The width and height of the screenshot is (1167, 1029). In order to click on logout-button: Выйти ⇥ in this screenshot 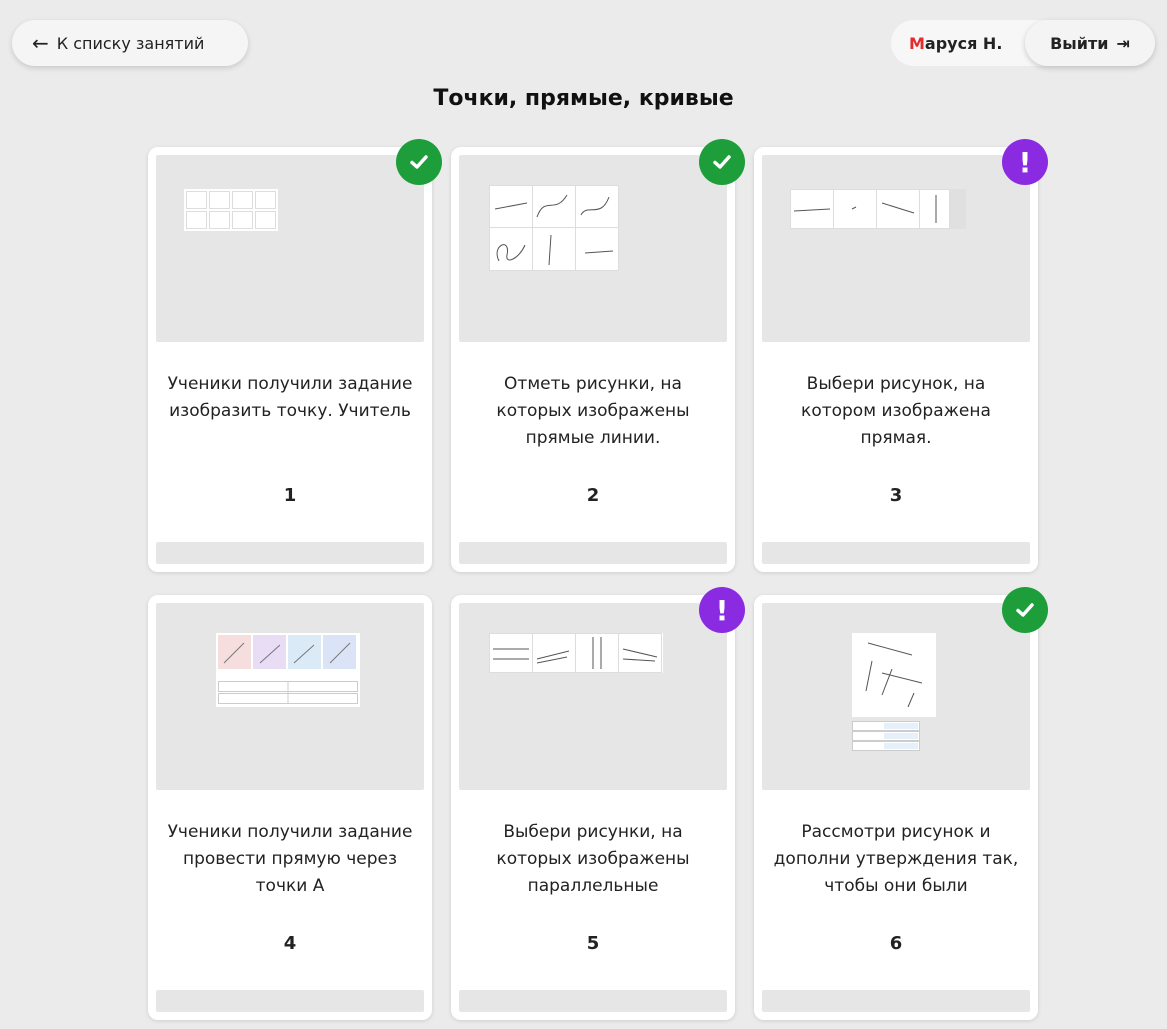, I will do `click(1090, 43)`.